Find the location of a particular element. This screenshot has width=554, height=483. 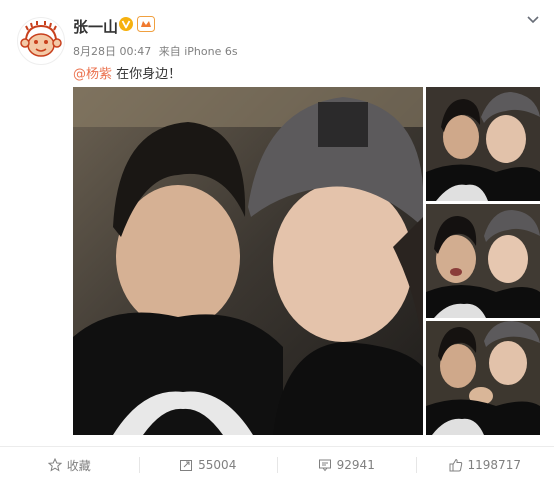

comment-icon is located at coordinates (324, 465).